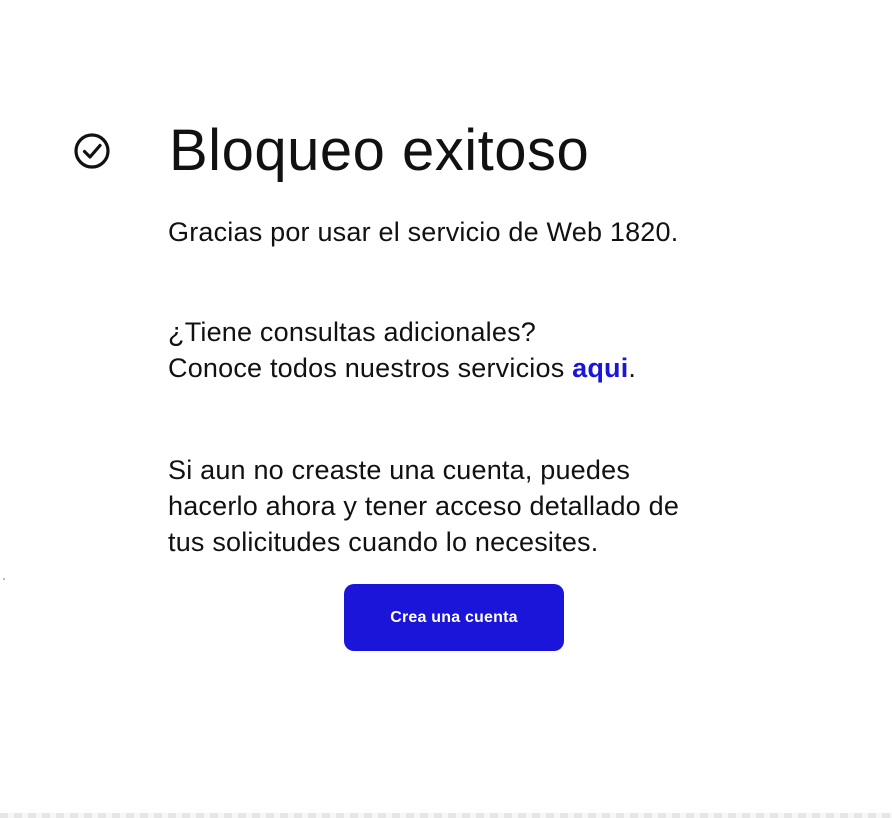 Image resolution: width=892 pixels, height=818 pixels. What do you see at coordinates (370, 368) in the screenshot?
I see `services-prefix: Conoce todos nuestros servicios` at bounding box center [370, 368].